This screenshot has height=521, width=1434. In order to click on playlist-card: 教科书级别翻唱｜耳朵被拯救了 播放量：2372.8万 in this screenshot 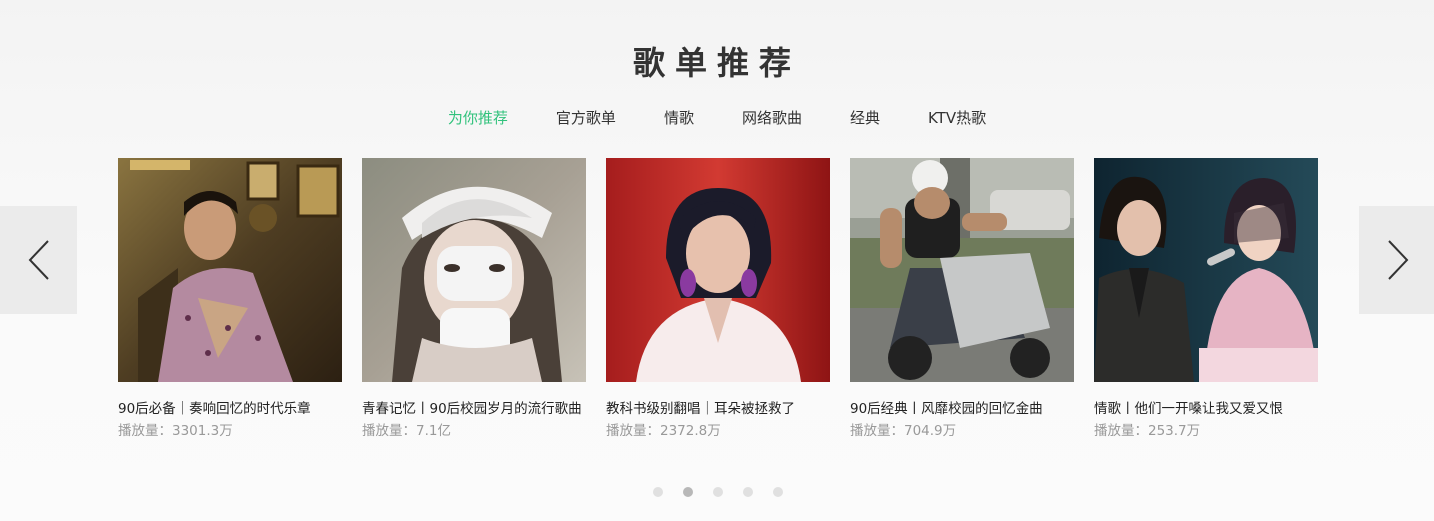, I will do `click(718, 300)`.